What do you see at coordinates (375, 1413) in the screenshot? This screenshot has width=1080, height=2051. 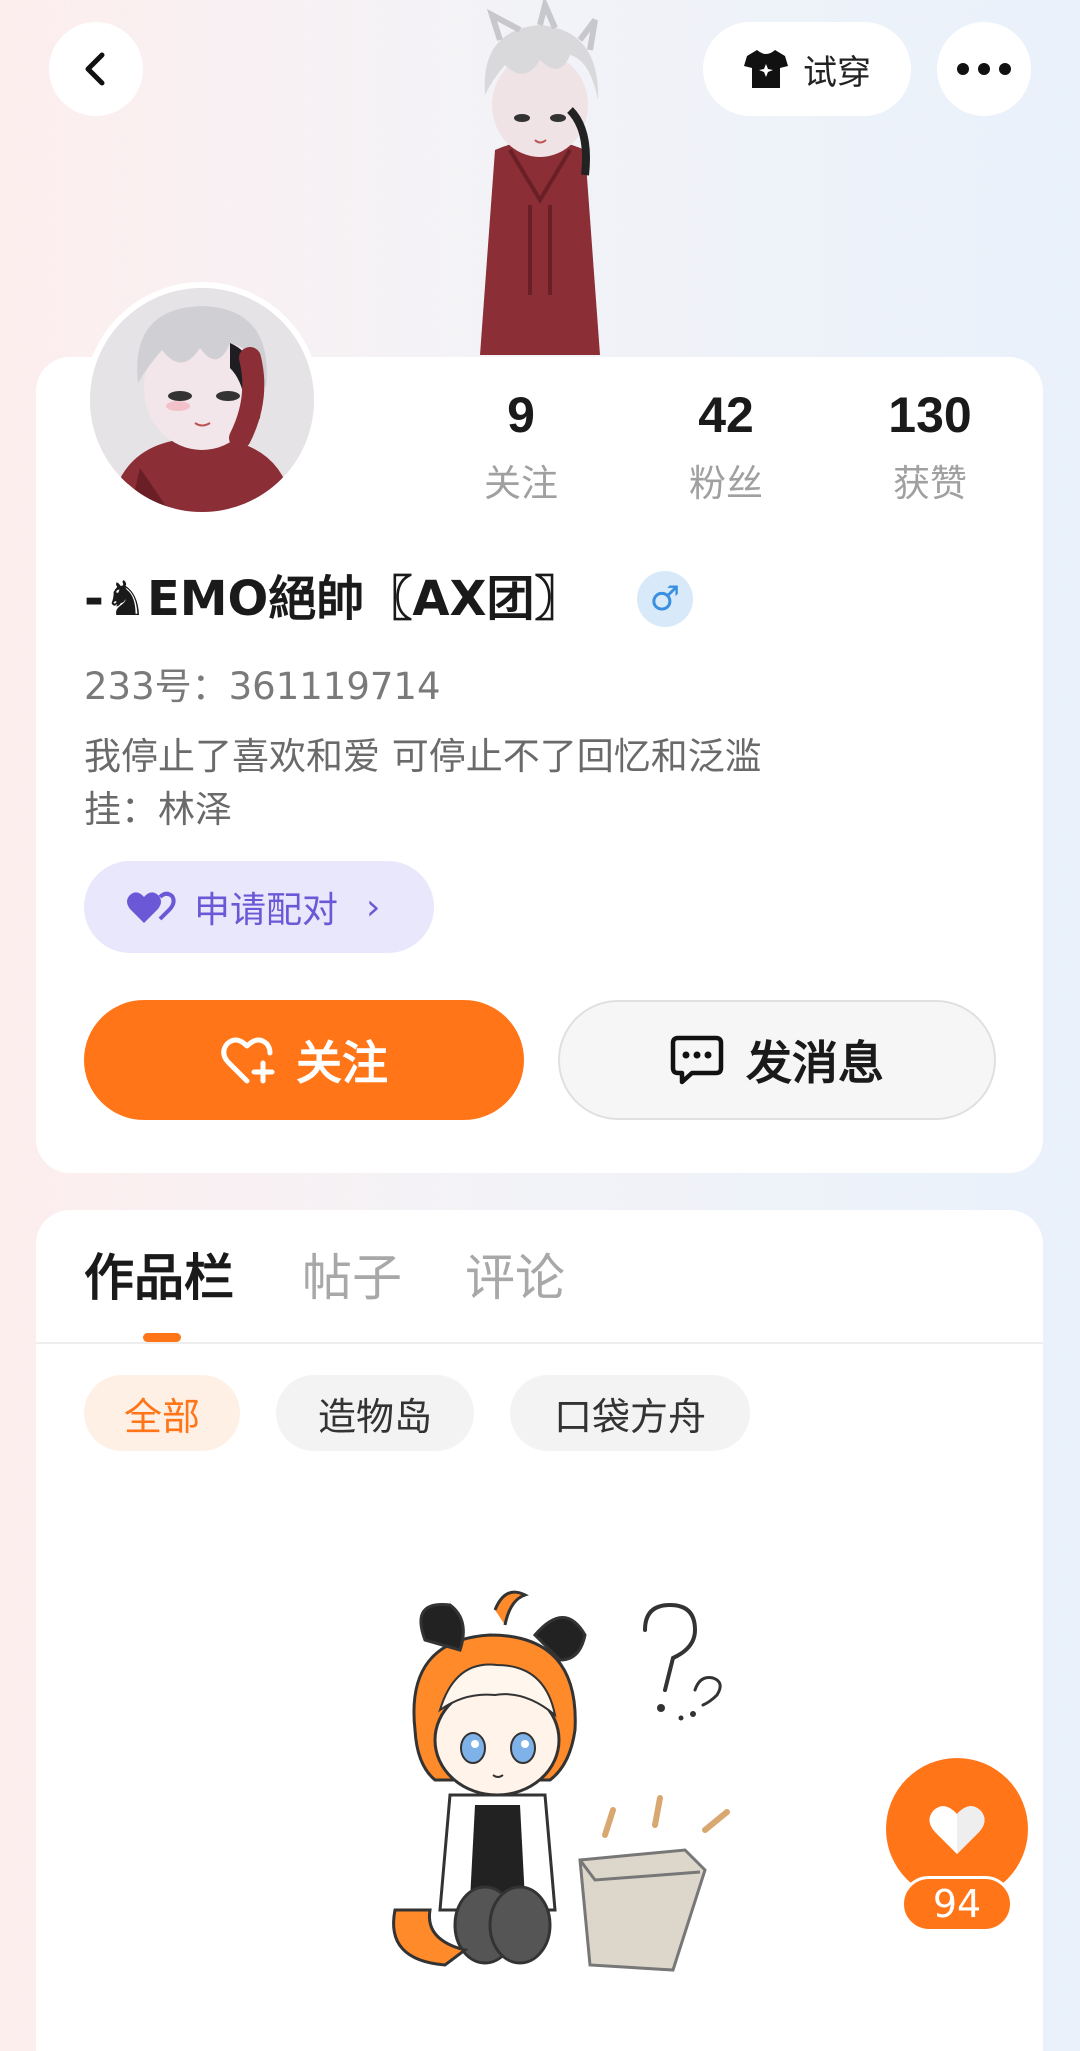 I see `filter-chip-creation-island: 造物岛` at bounding box center [375, 1413].